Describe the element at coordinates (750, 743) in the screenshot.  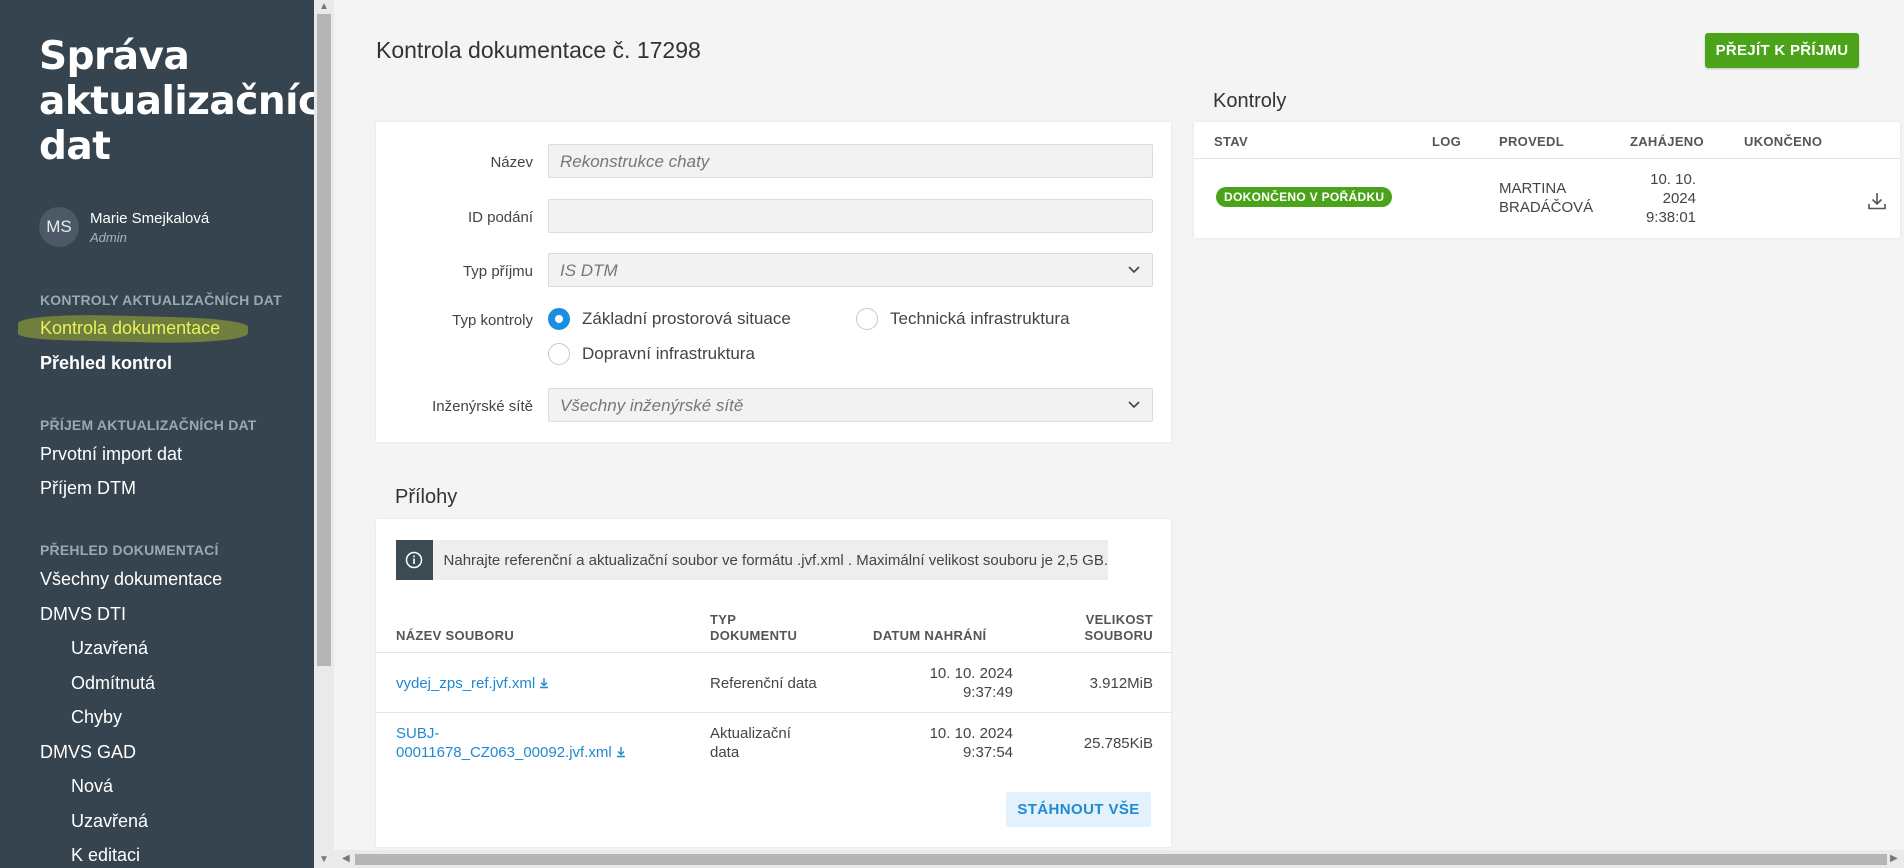
I see `file-type: Aktualizační data` at that location.